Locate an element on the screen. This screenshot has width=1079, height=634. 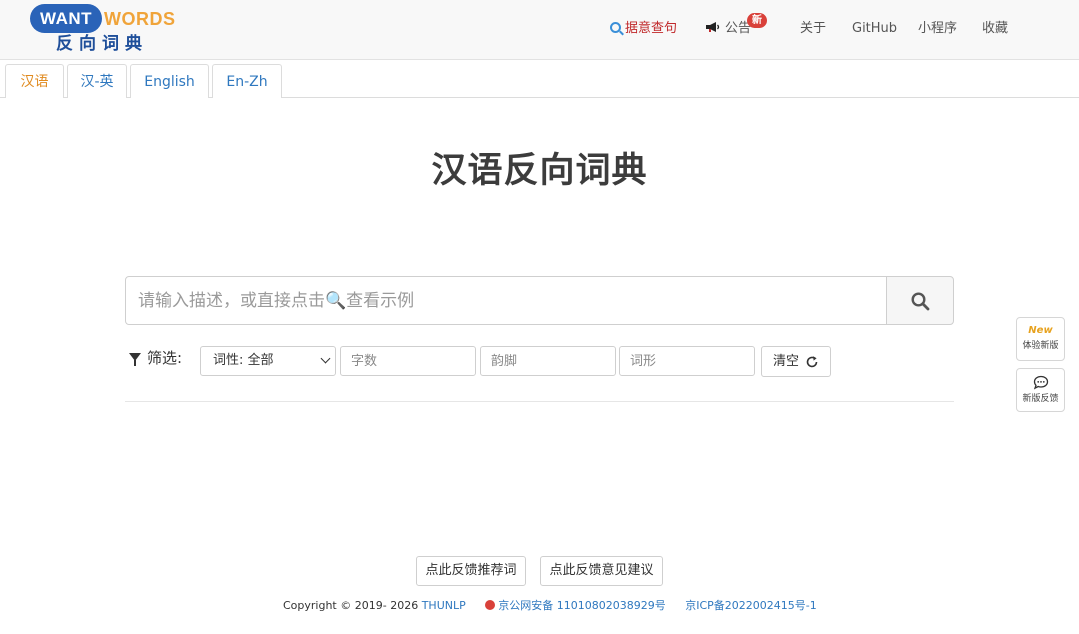
megaphone-icon is located at coordinates (713, 27).